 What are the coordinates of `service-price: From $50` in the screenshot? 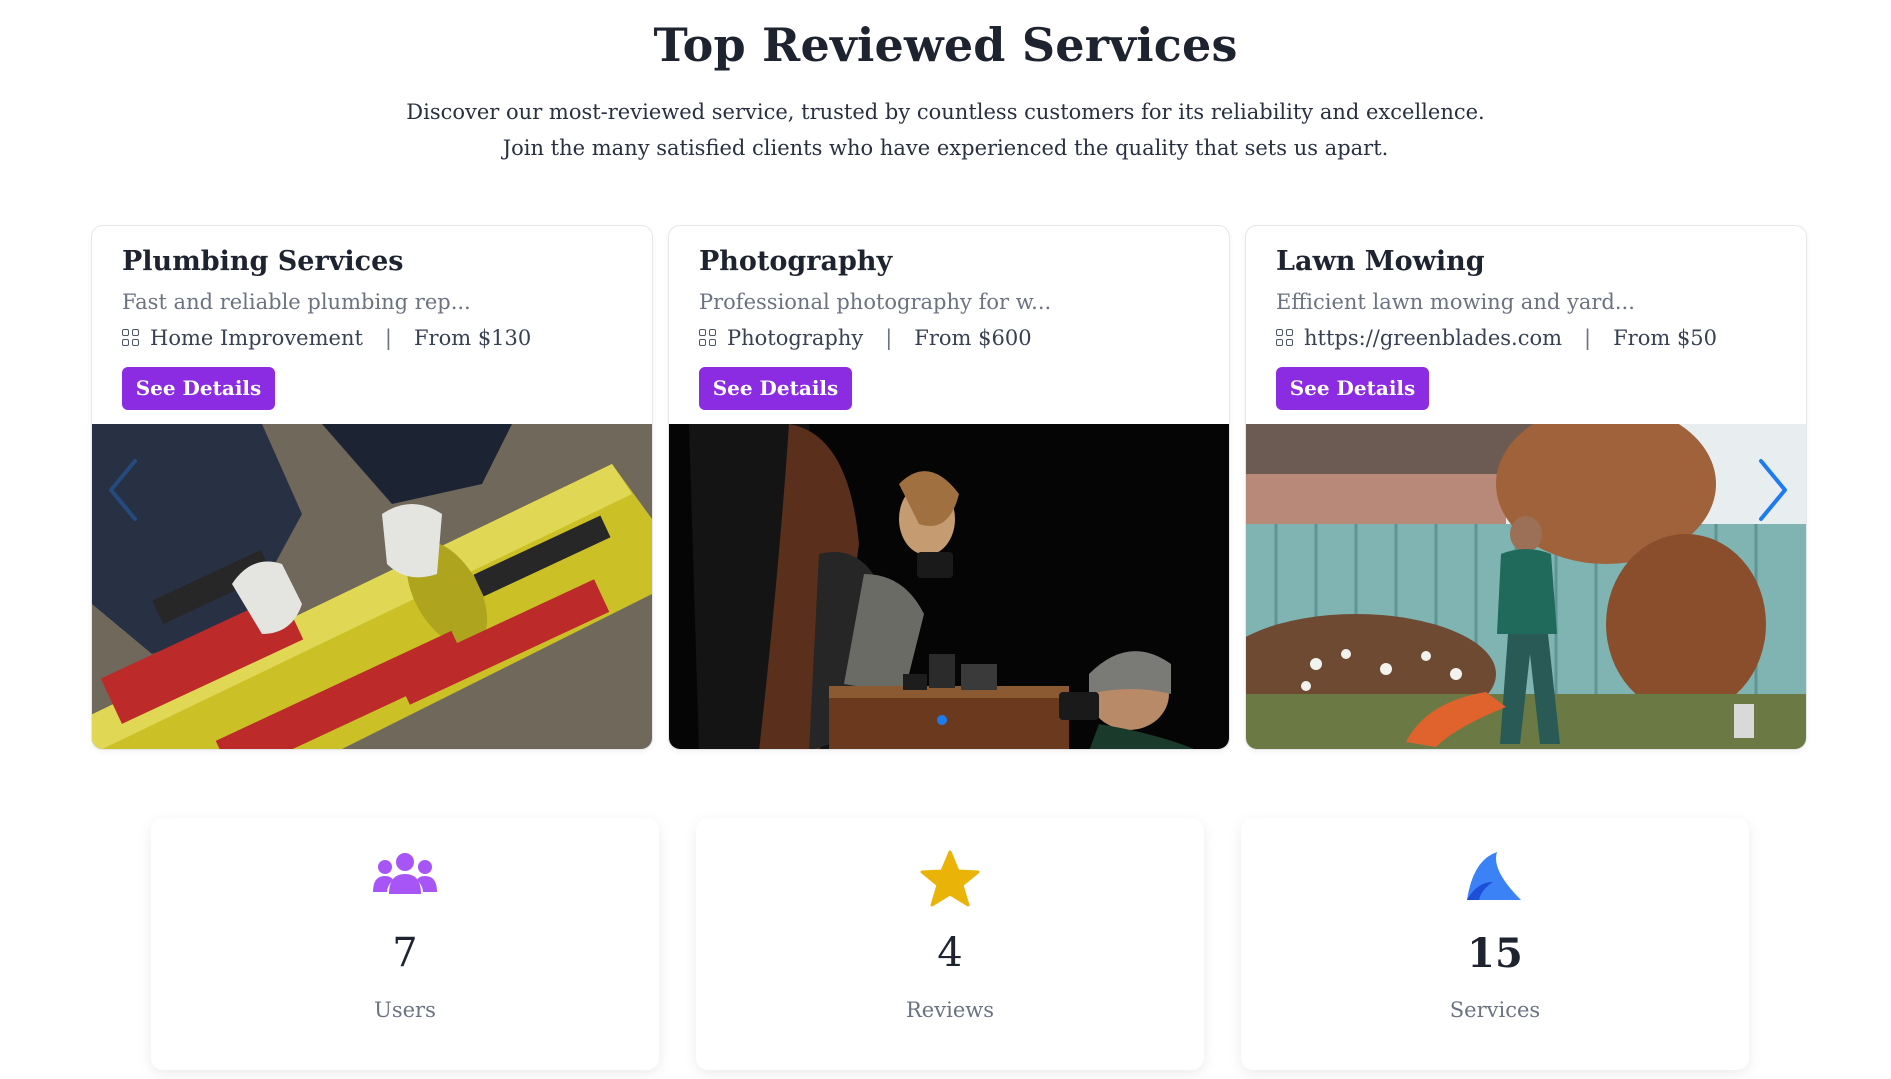 It's located at (1665, 338).